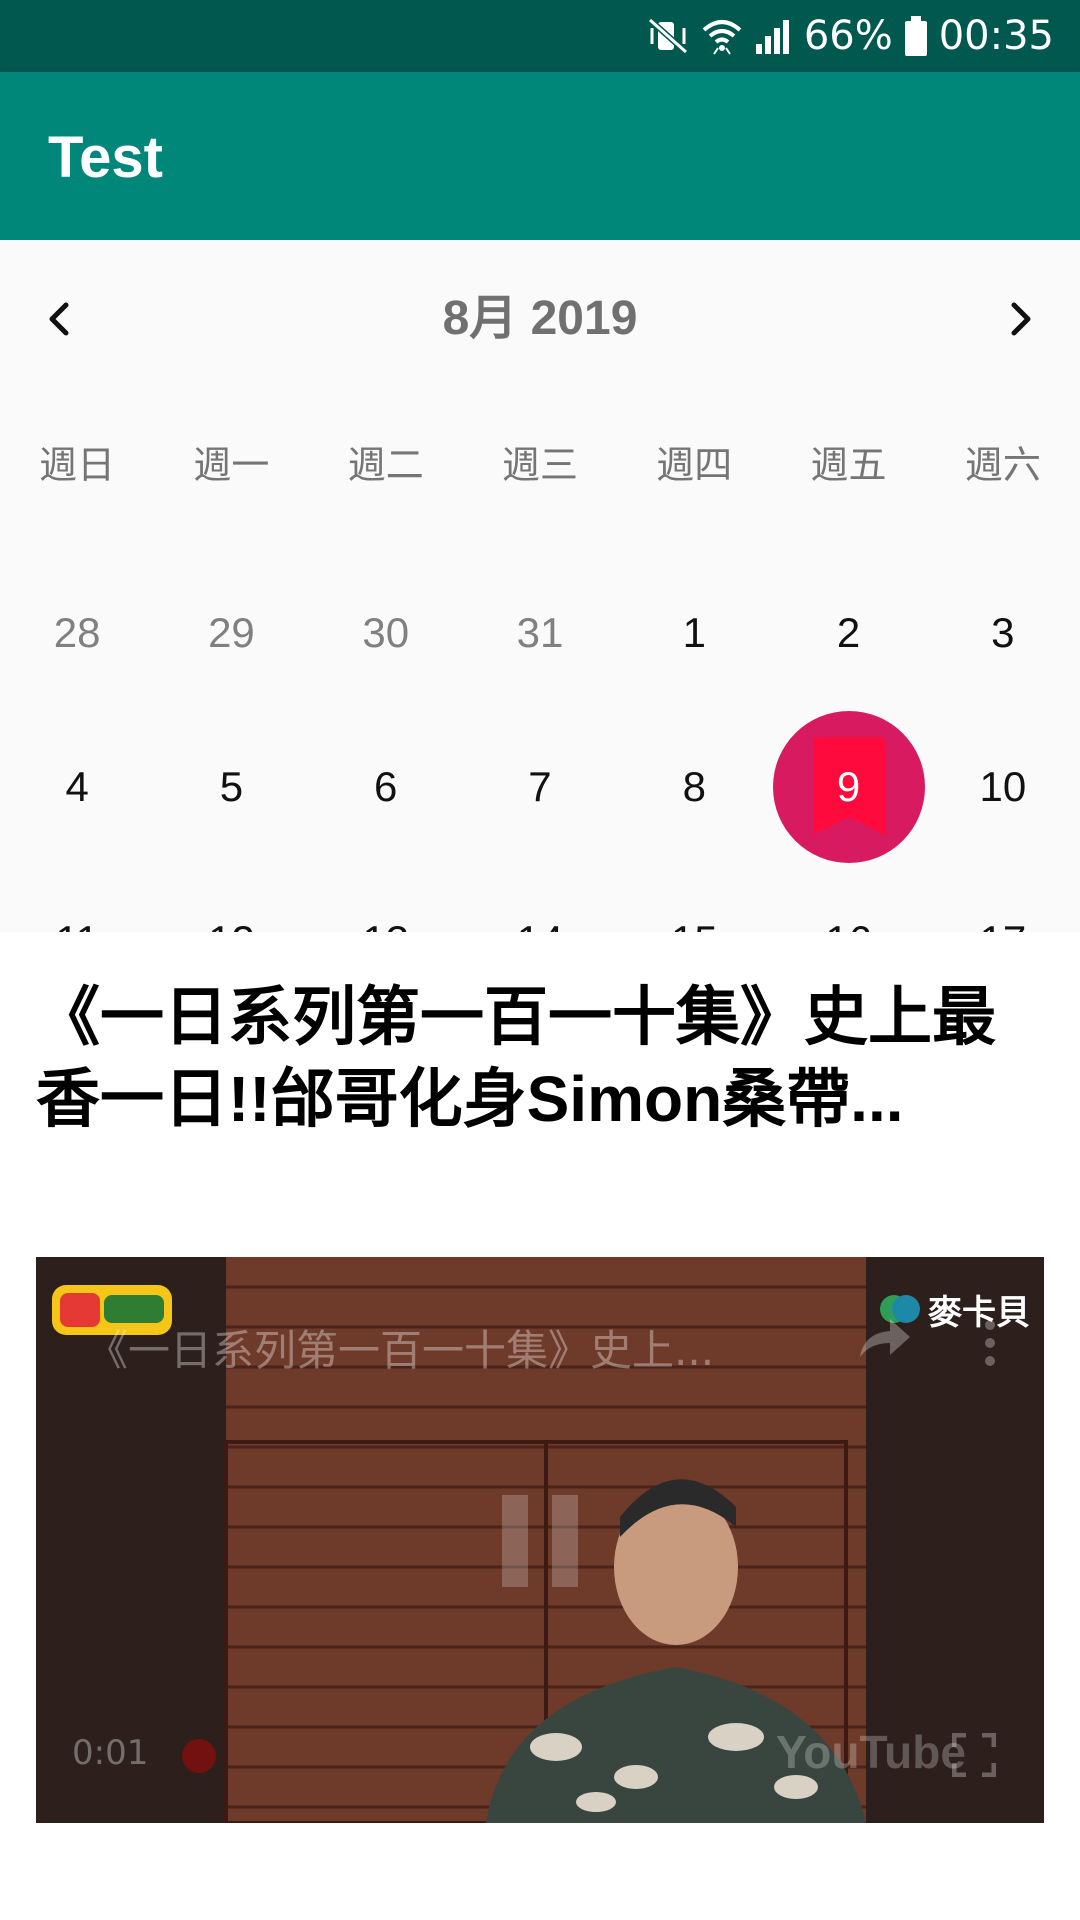  I want to click on day-number: 1, so click(694, 632).